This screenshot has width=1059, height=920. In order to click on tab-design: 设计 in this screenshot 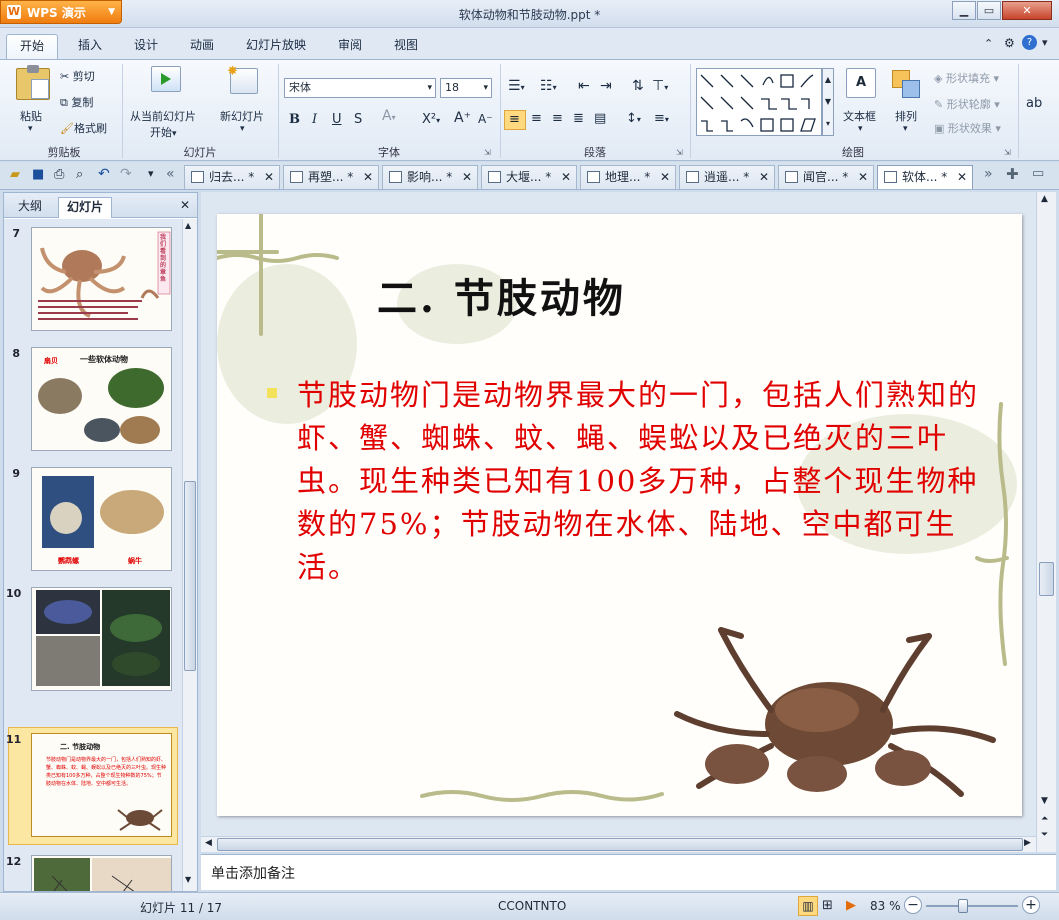, I will do `click(146, 46)`.